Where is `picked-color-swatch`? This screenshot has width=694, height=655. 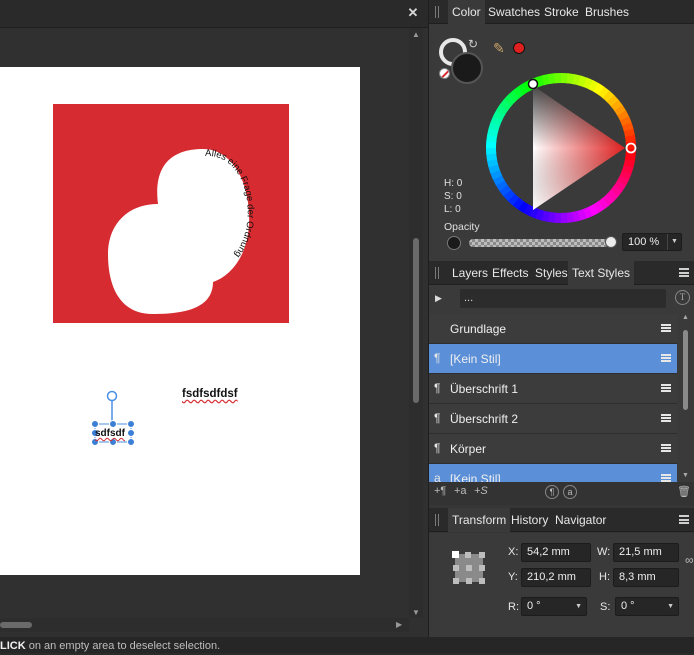
picked-color-swatch is located at coordinates (519, 48).